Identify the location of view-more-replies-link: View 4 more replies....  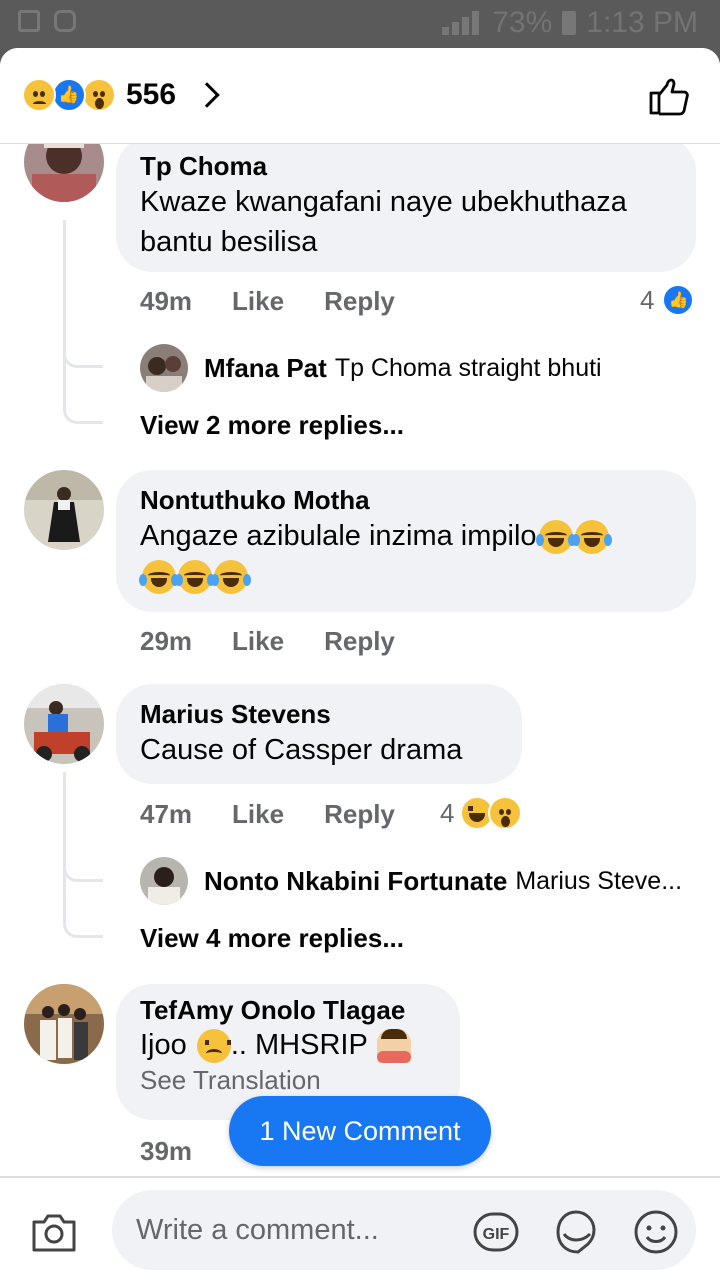
(272, 938).